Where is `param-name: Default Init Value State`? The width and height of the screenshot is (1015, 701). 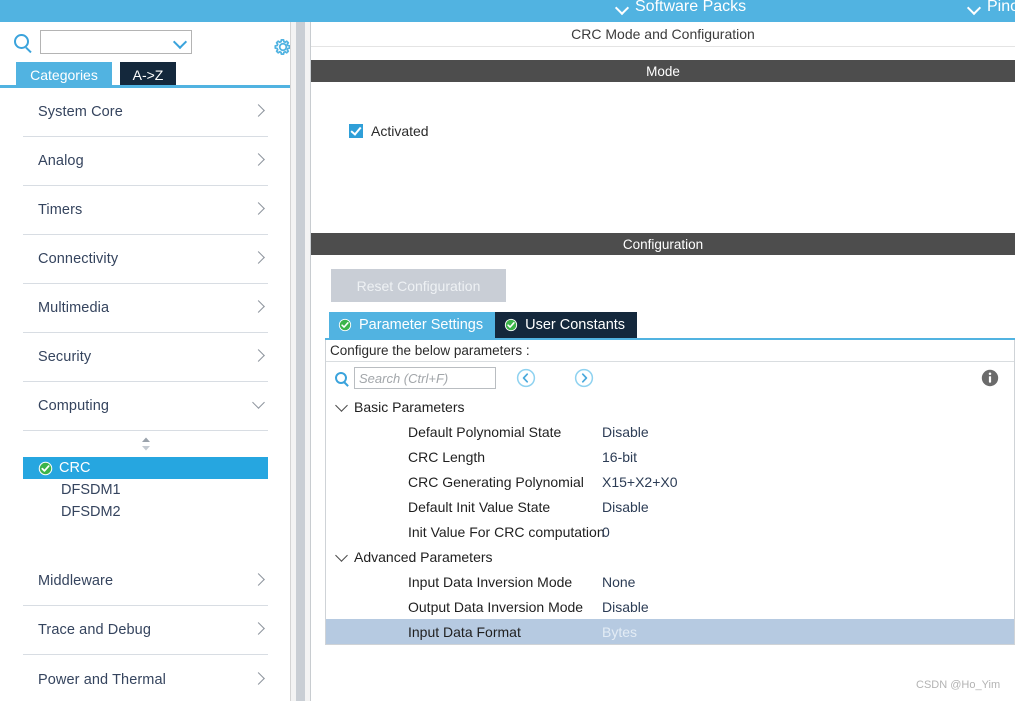
param-name: Default Init Value State is located at coordinates (479, 506).